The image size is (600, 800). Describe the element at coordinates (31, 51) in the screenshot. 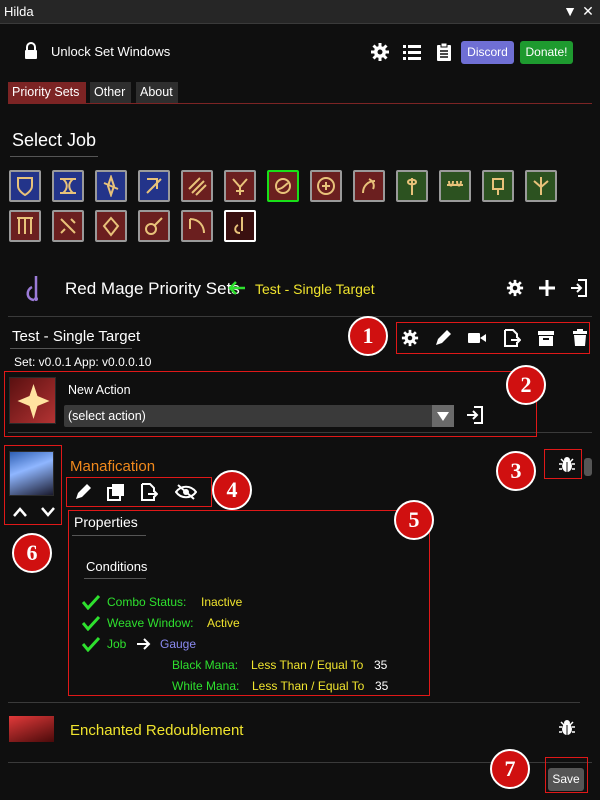

I see `lock-icon` at that location.